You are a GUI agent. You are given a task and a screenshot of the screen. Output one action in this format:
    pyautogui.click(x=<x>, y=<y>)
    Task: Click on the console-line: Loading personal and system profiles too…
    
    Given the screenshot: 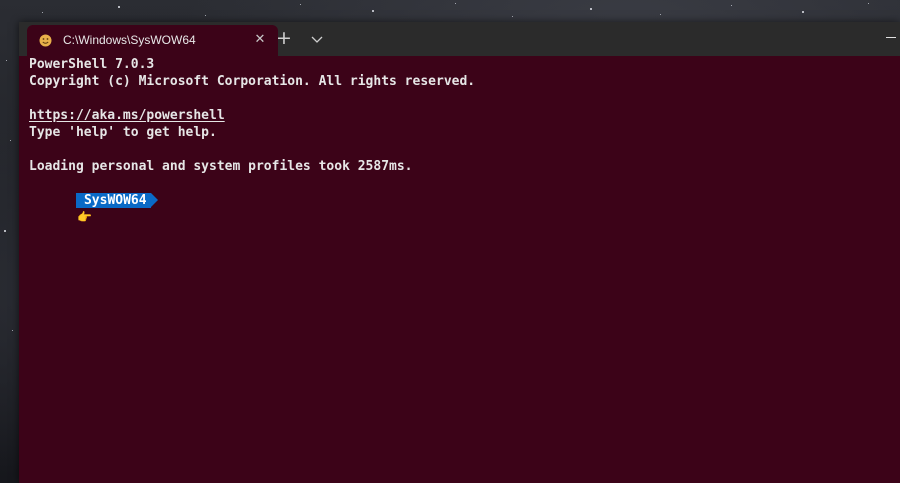 What is the action you would take?
    pyautogui.click(x=221, y=166)
    